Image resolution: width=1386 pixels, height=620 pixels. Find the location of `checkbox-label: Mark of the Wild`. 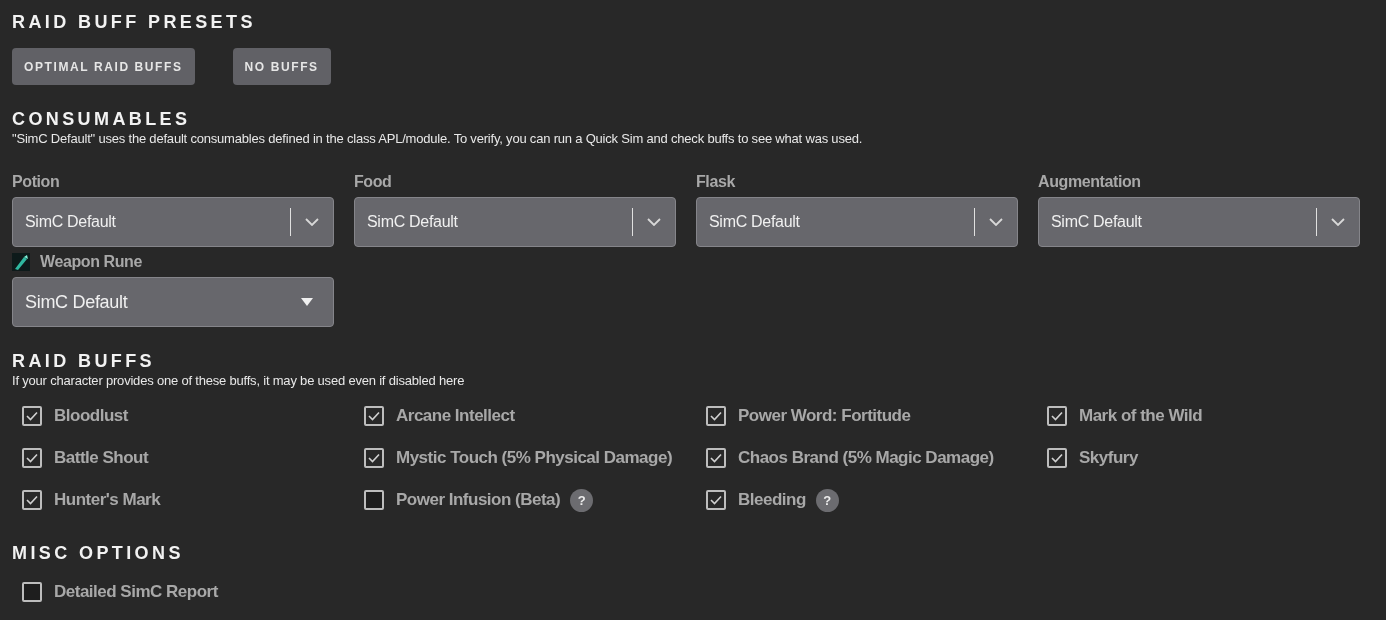

checkbox-label: Mark of the Wild is located at coordinates (1141, 416).